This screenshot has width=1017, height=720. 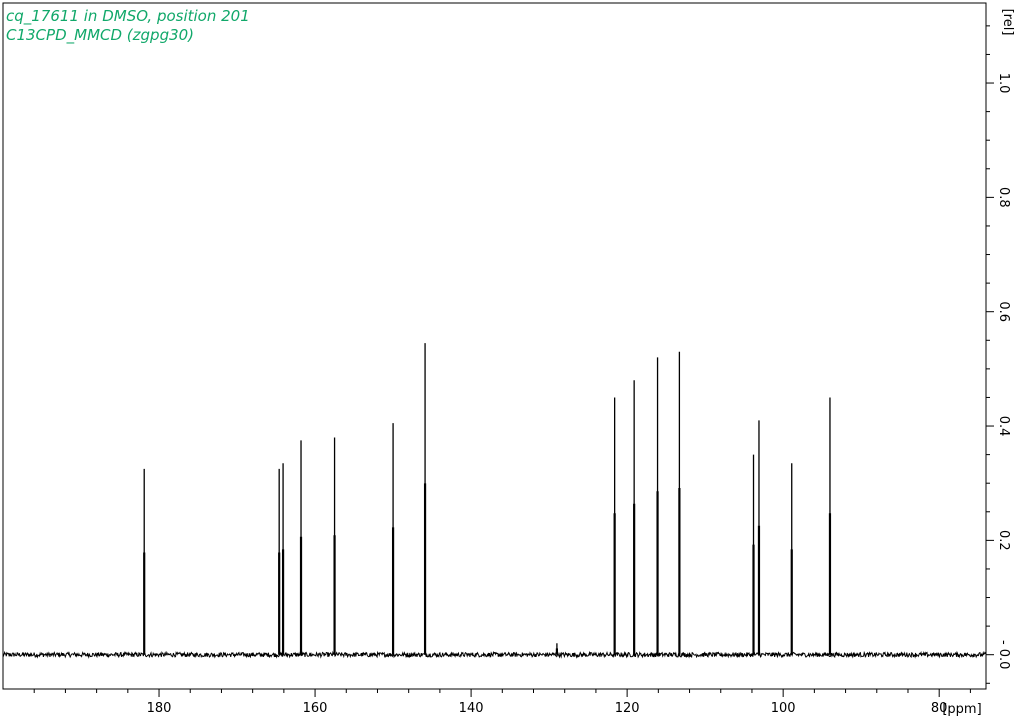 What do you see at coordinates (627, 708) in the screenshot?
I see `x-tick-label: 120` at bounding box center [627, 708].